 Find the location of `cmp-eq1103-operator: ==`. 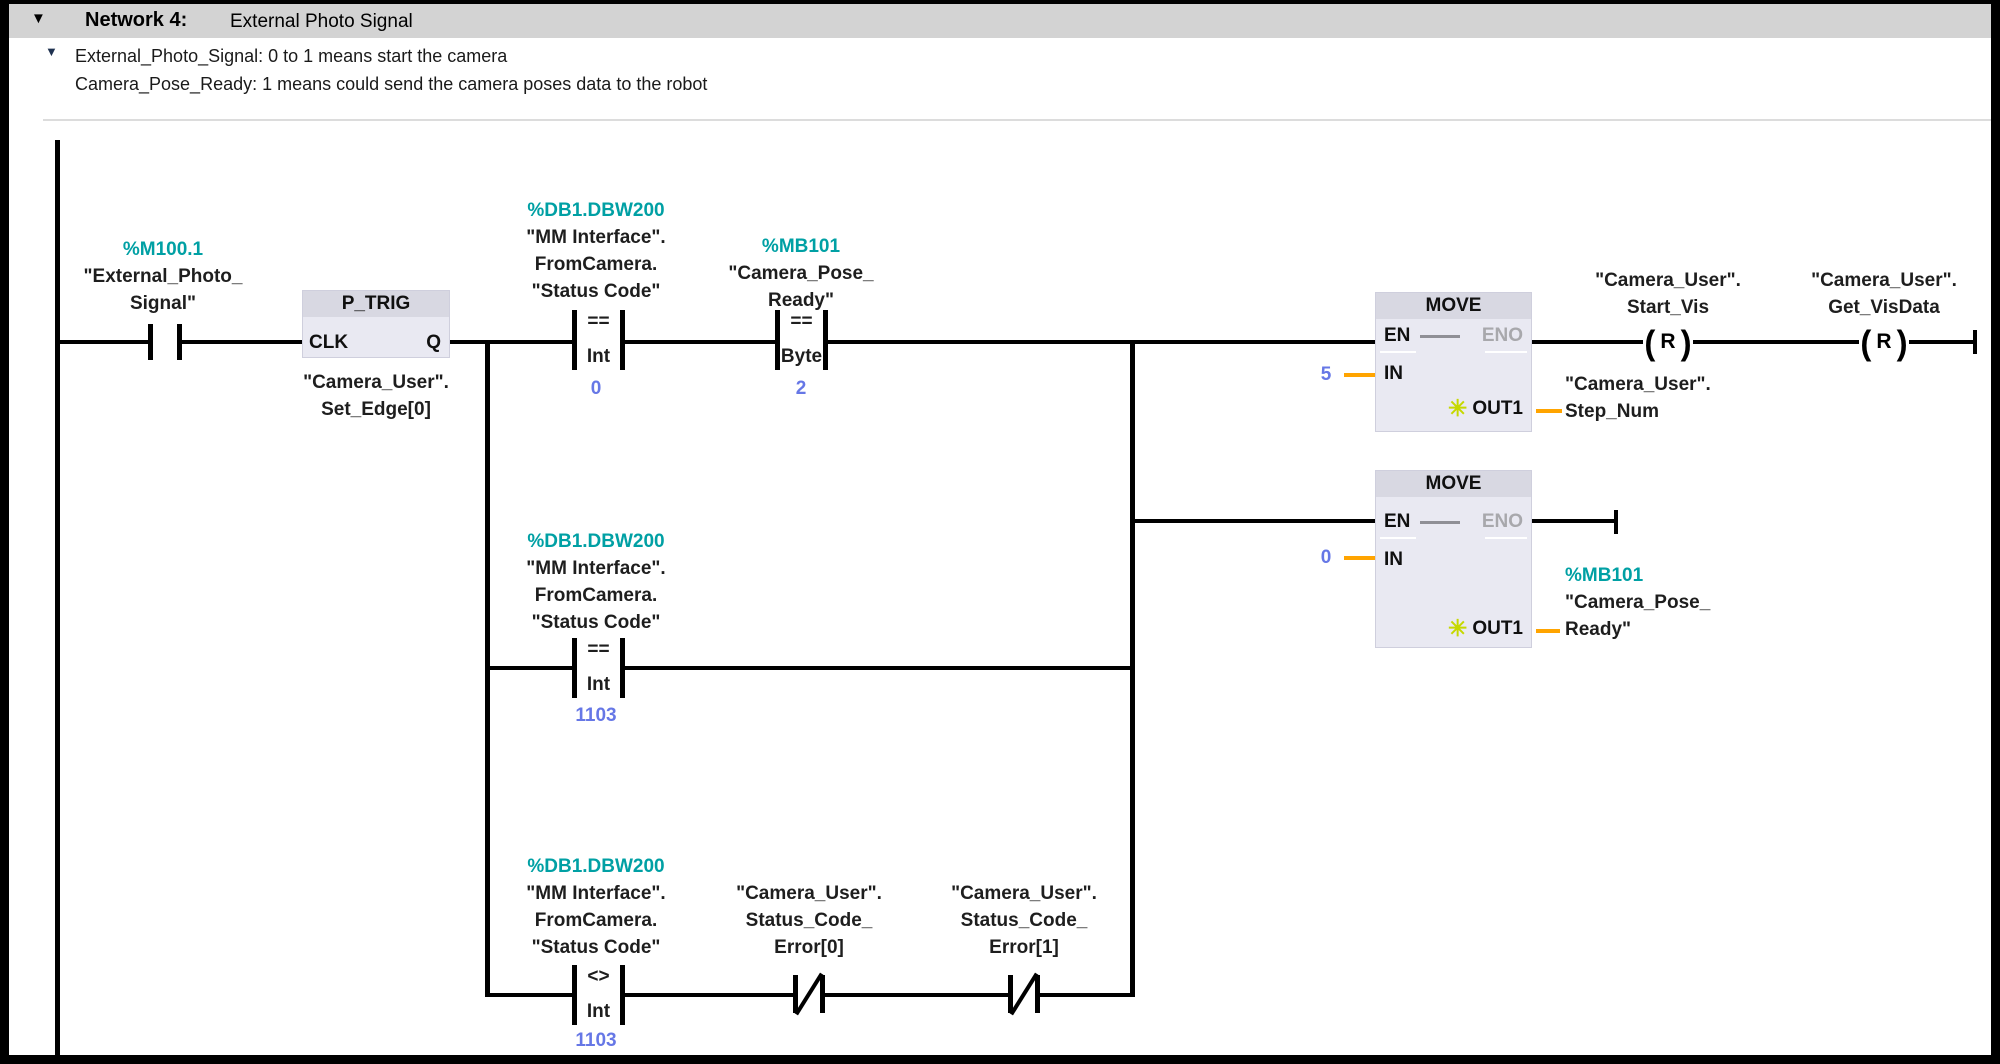

cmp-eq1103-operator: == is located at coordinates (598, 649).